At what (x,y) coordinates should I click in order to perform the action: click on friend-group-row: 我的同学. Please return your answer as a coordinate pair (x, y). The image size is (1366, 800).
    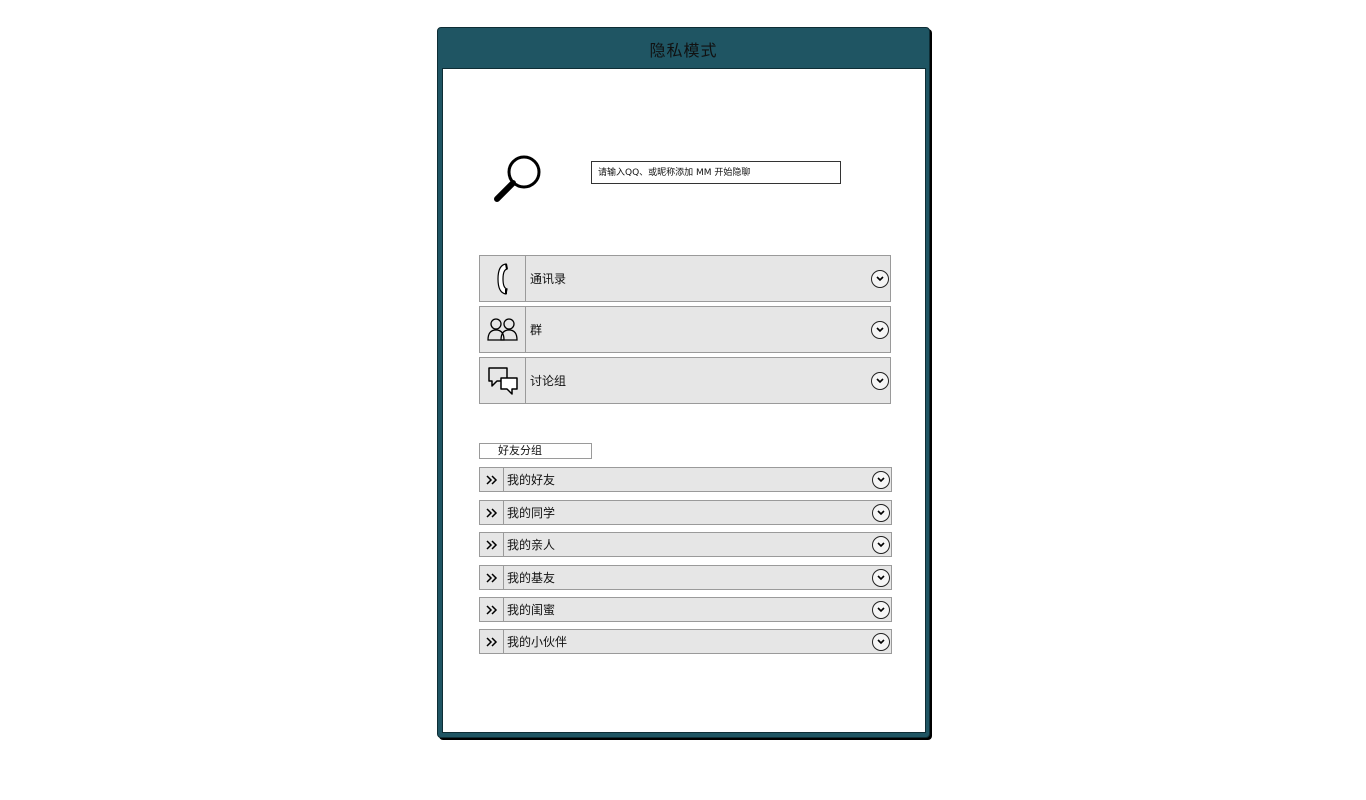
    Looking at the image, I should click on (685, 512).